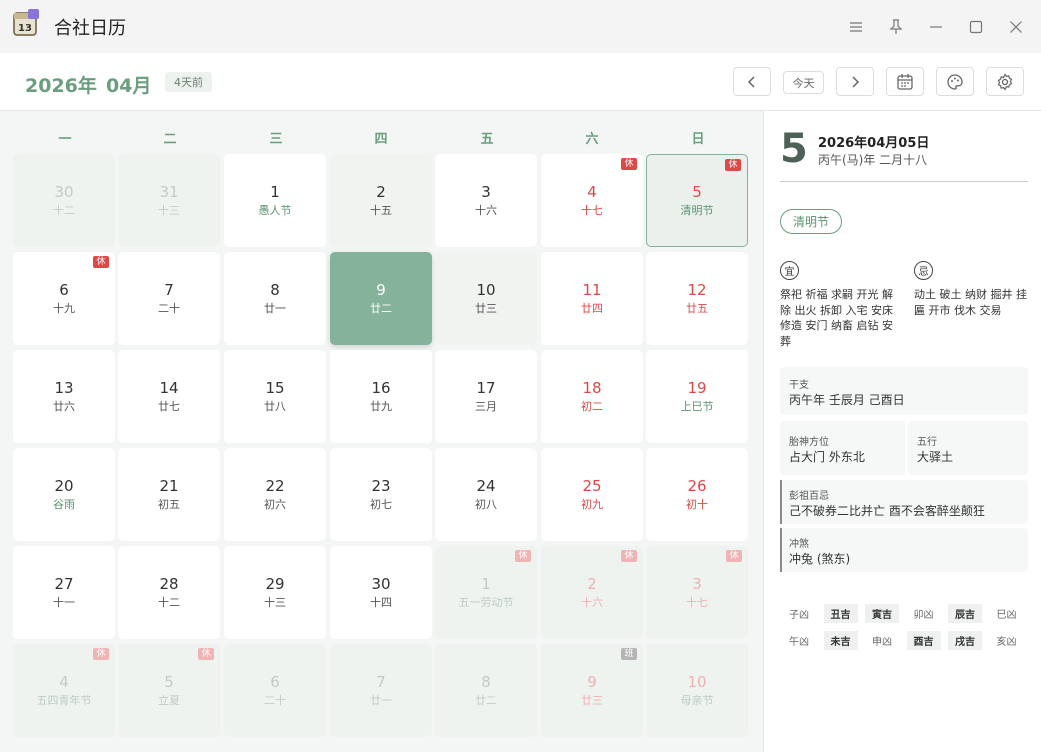  What do you see at coordinates (697, 396) in the screenshot?
I see `day-cell: 19 上巳节` at bounding box center [697, 396].